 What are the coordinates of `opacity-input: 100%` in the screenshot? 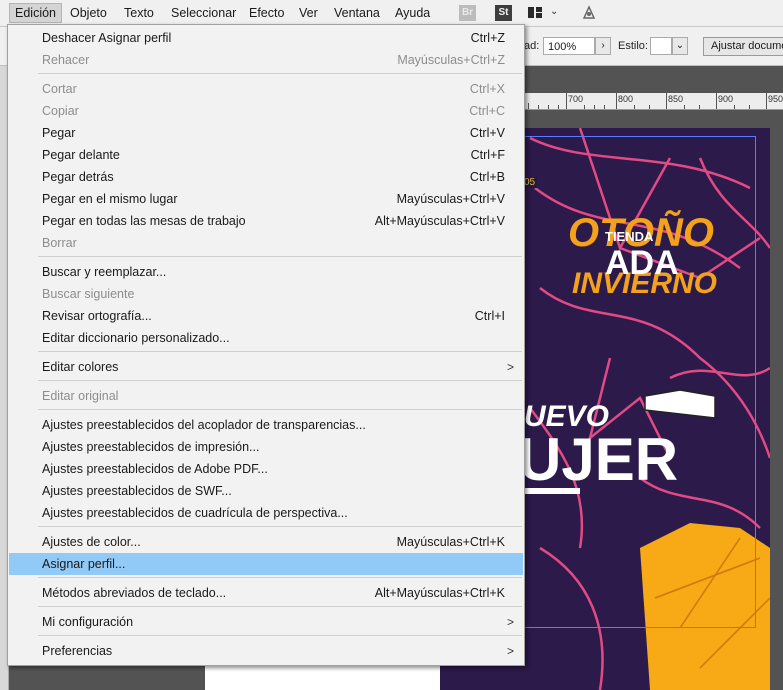 It's located at (569, 46).